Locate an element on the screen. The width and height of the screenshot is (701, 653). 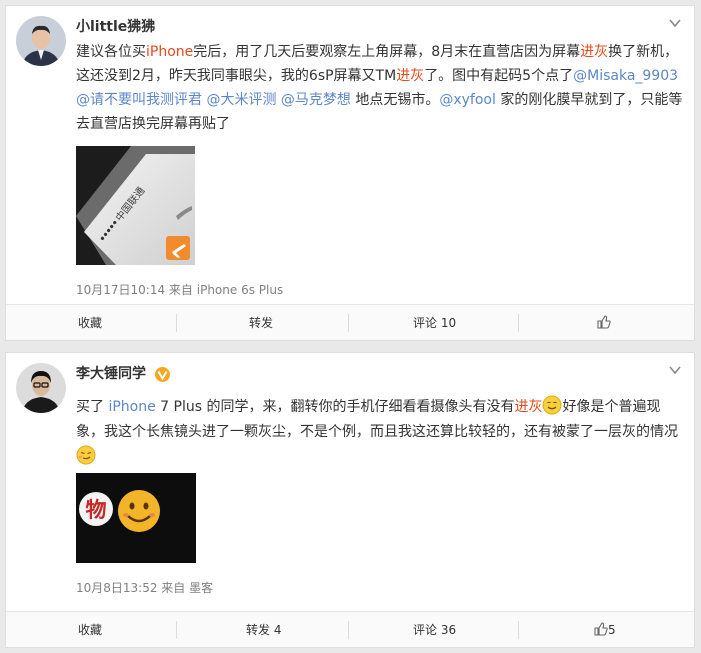
username: 李大锤同学 is located at coordinates (111, 373).